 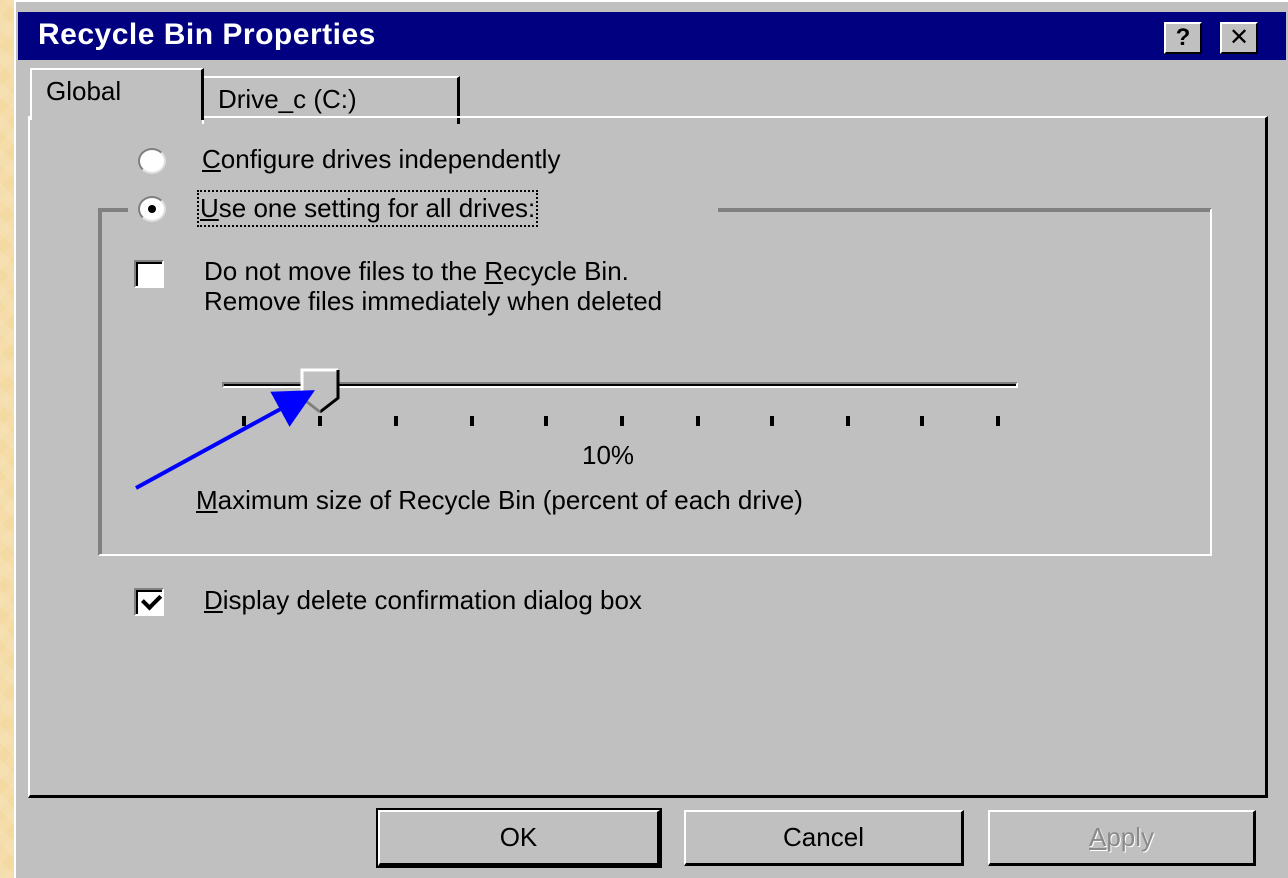 I want to click on radio-selected-dot, so click(x=152, y=209).